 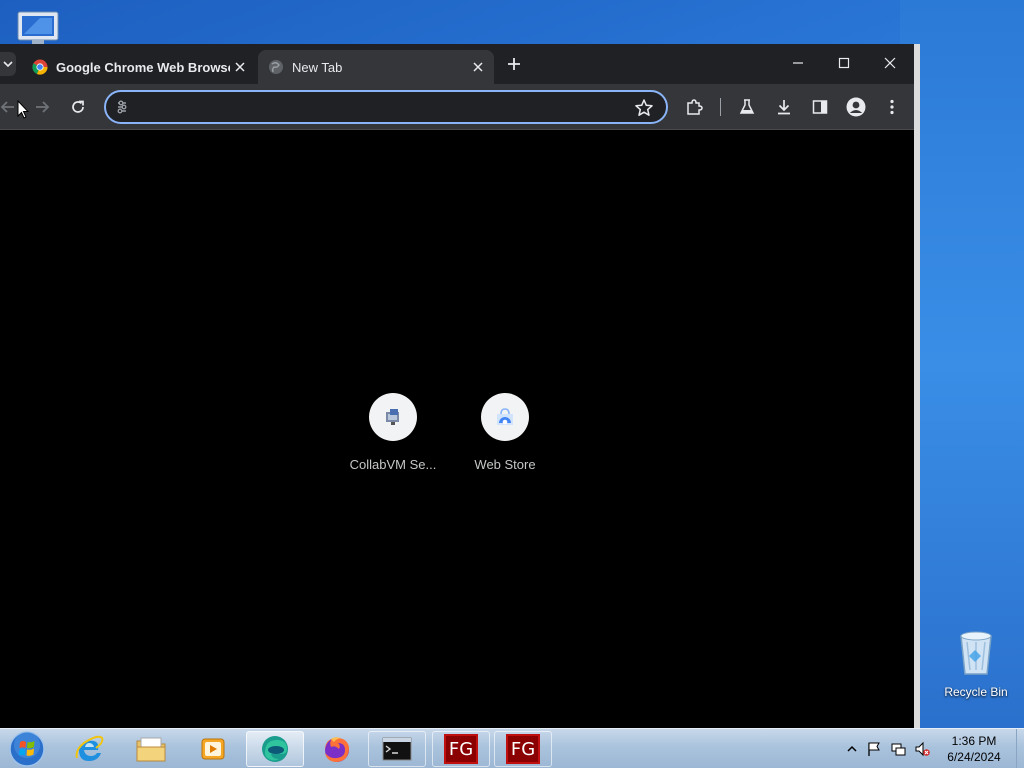 I want to click on taskbar-edge, so click(x=275, y=749).